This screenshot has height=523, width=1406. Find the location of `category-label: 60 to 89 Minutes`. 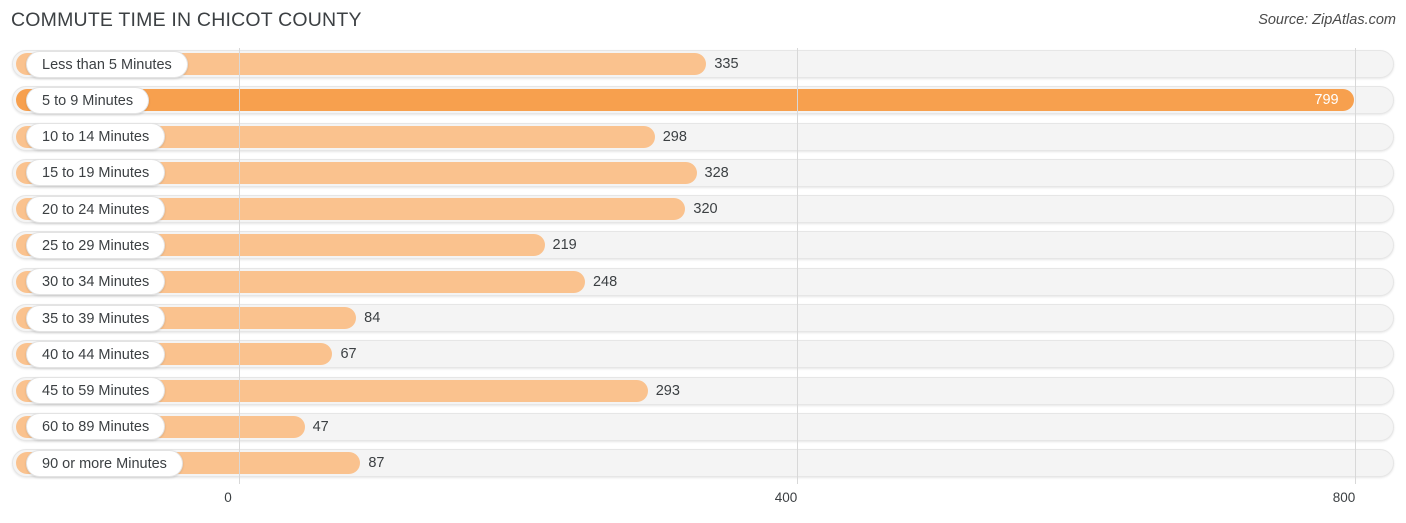

category-label: 60 to 89 Minutes is located at coordinates (96, 427).